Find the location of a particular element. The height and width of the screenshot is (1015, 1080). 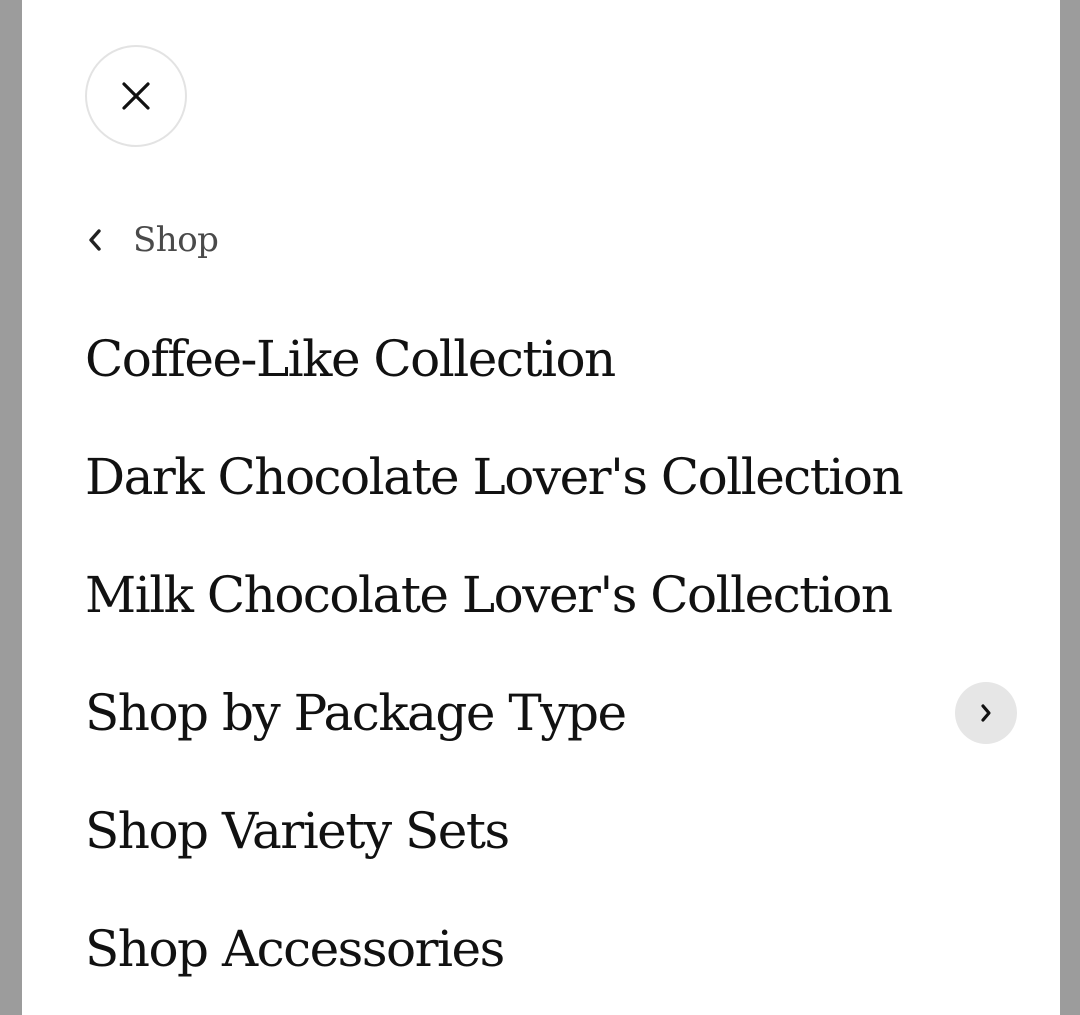

chevron-left-icon is located at coordinates (95, 240).